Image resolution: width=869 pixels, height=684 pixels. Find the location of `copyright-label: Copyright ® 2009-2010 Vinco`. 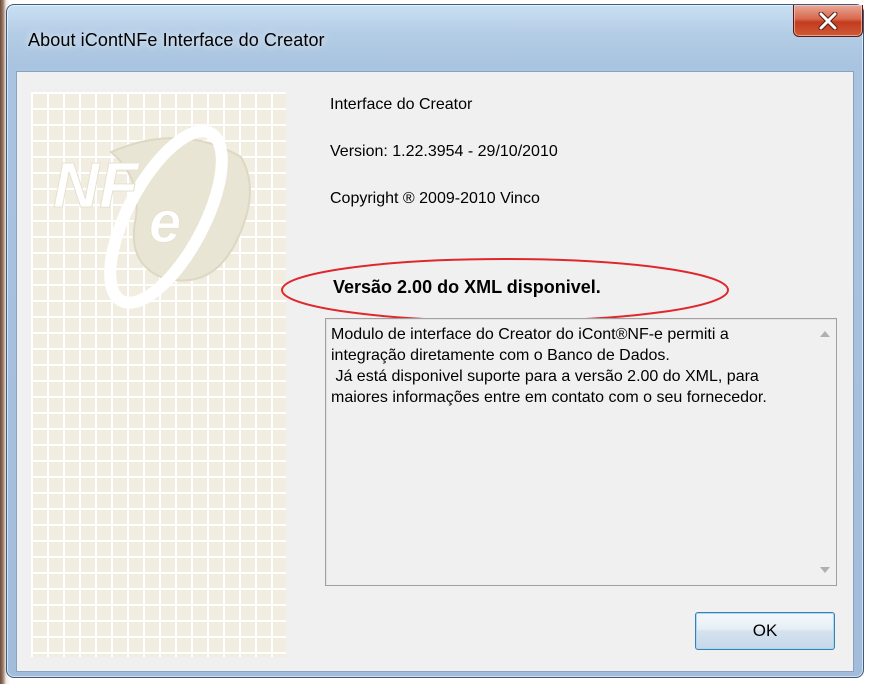

copyright-label: Copyright ® 2009-2010 Vinco is located at coordinates (435, 198).